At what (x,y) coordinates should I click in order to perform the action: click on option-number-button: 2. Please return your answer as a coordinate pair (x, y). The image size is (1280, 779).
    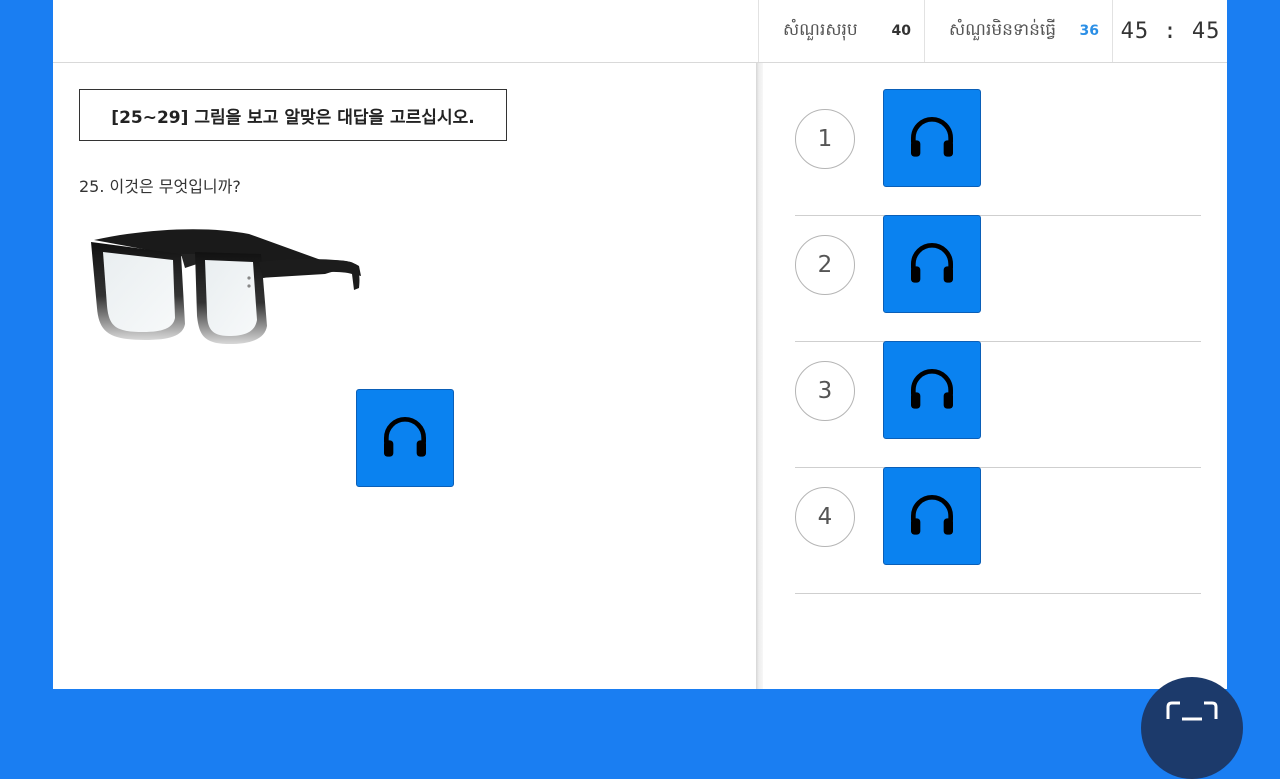
    Looking at the image, I should click on (825, 265).